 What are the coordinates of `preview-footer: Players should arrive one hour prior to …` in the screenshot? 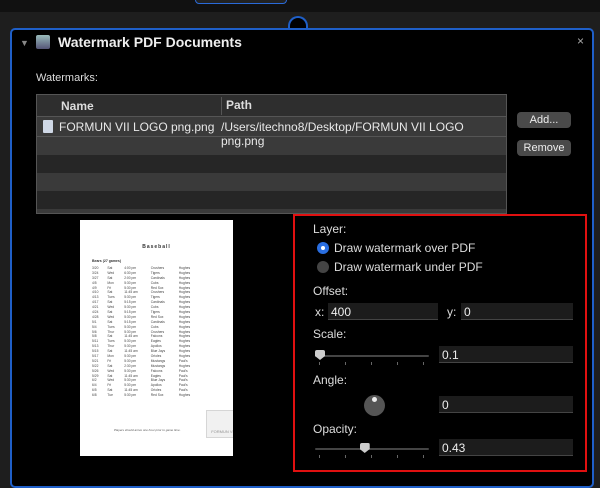 It's located at (147, 430).